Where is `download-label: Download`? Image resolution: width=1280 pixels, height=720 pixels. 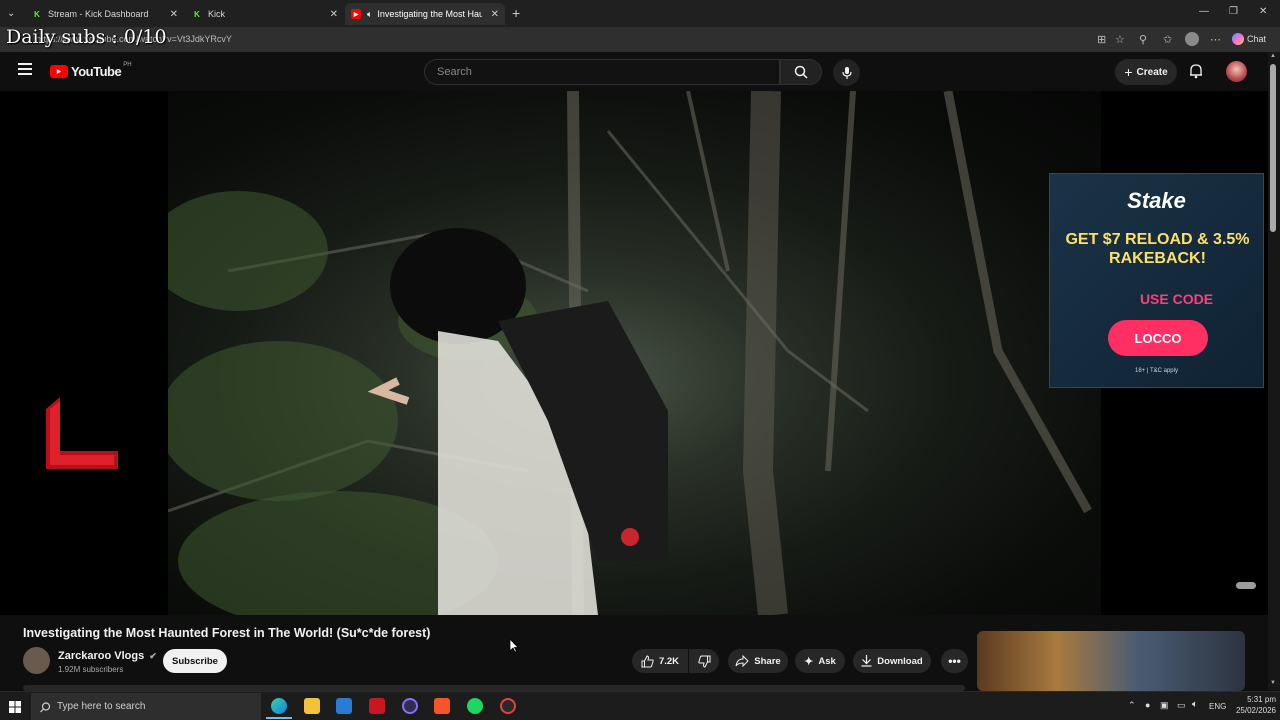 download-label: Download is located at coordinates (900, 661).